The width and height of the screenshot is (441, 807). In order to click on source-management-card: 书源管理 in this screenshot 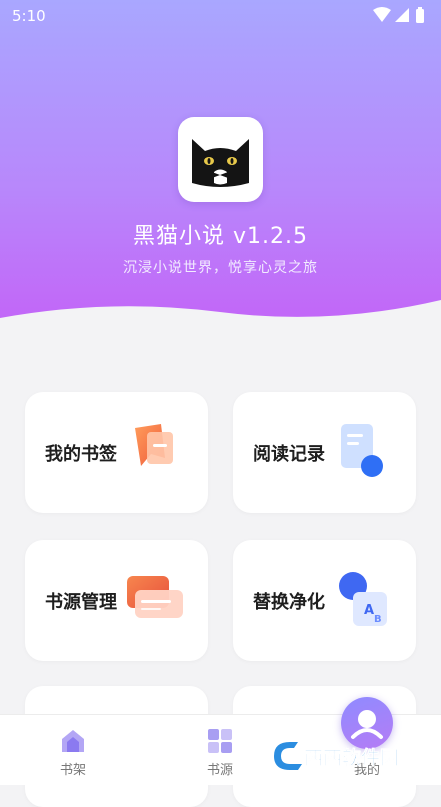, I will do `click(116, 600)`.